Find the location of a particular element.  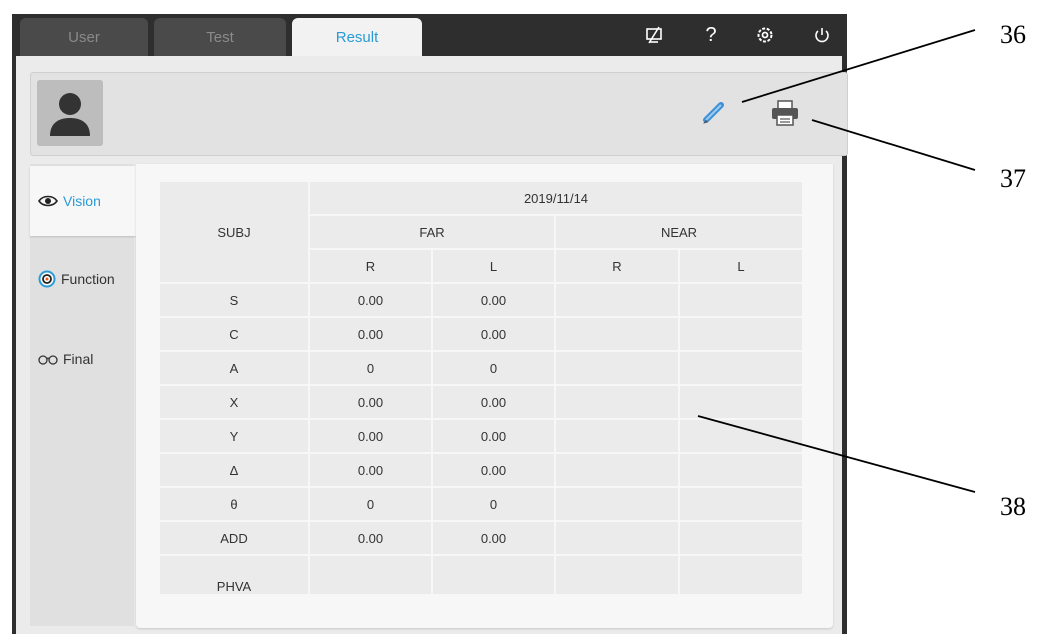

annotation-38: 38 is located at coordinates (1013, 506).